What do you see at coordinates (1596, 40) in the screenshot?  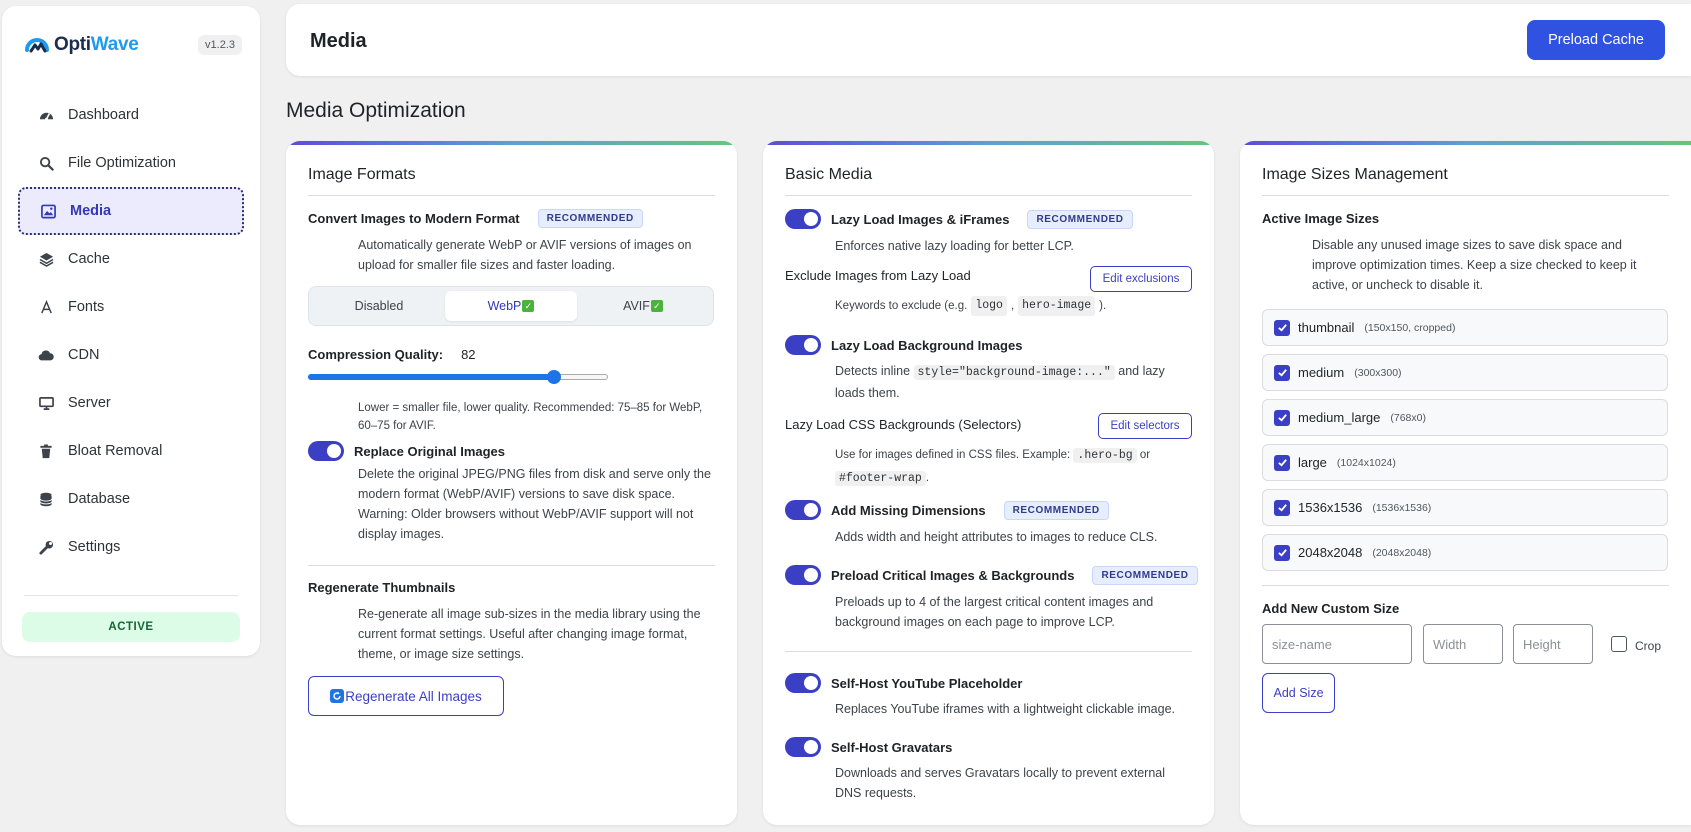 I see `preload-cache-button: Preload Cache` at bounding box center [1596, 40].